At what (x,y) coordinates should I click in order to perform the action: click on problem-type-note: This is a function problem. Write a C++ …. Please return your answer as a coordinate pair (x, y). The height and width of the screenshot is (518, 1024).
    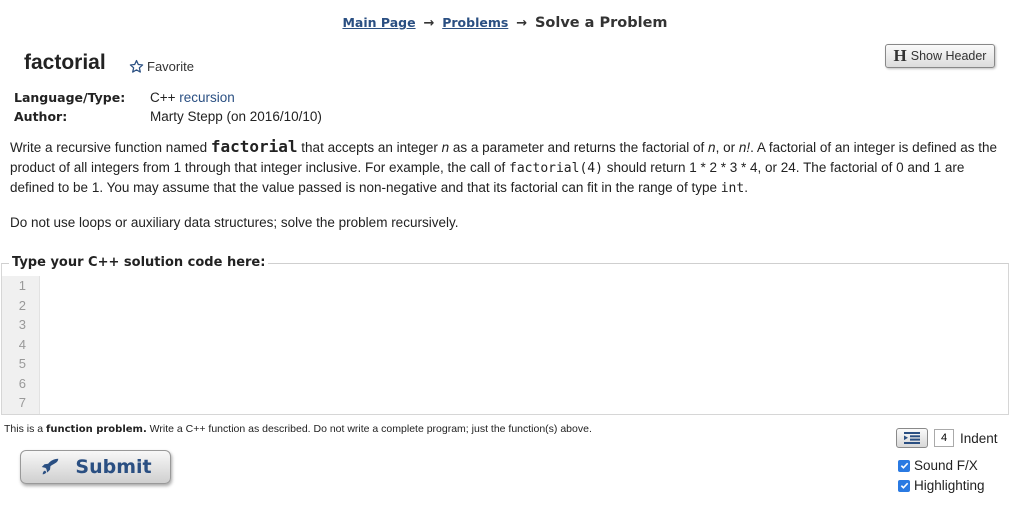
    Looking at the image, I should click on (298, 429).